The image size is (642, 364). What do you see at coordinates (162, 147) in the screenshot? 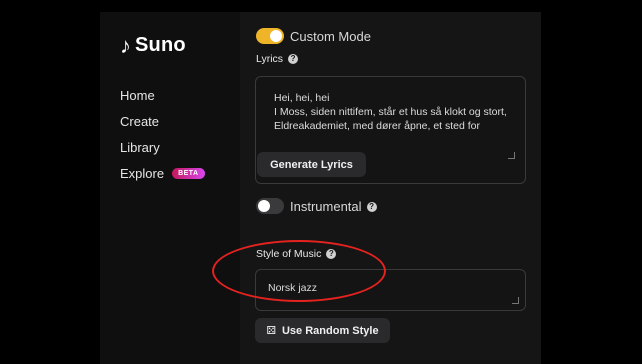
I see `sidebar-item-library: Library` at bounding box center [162, 147].